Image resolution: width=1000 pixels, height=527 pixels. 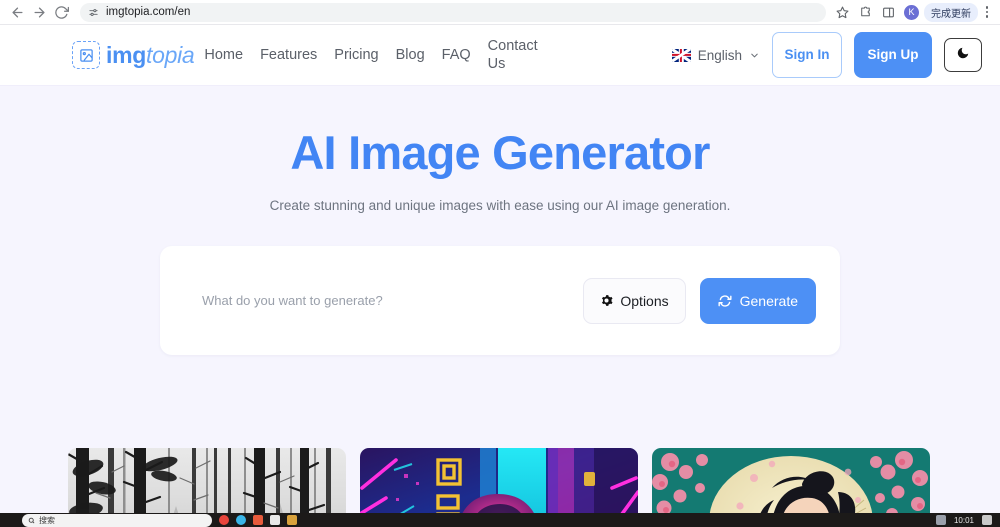 What do you see at coordinates (241, 520) in the screenshot?
I see `browser2-icon` at bounding box center [241, 520].